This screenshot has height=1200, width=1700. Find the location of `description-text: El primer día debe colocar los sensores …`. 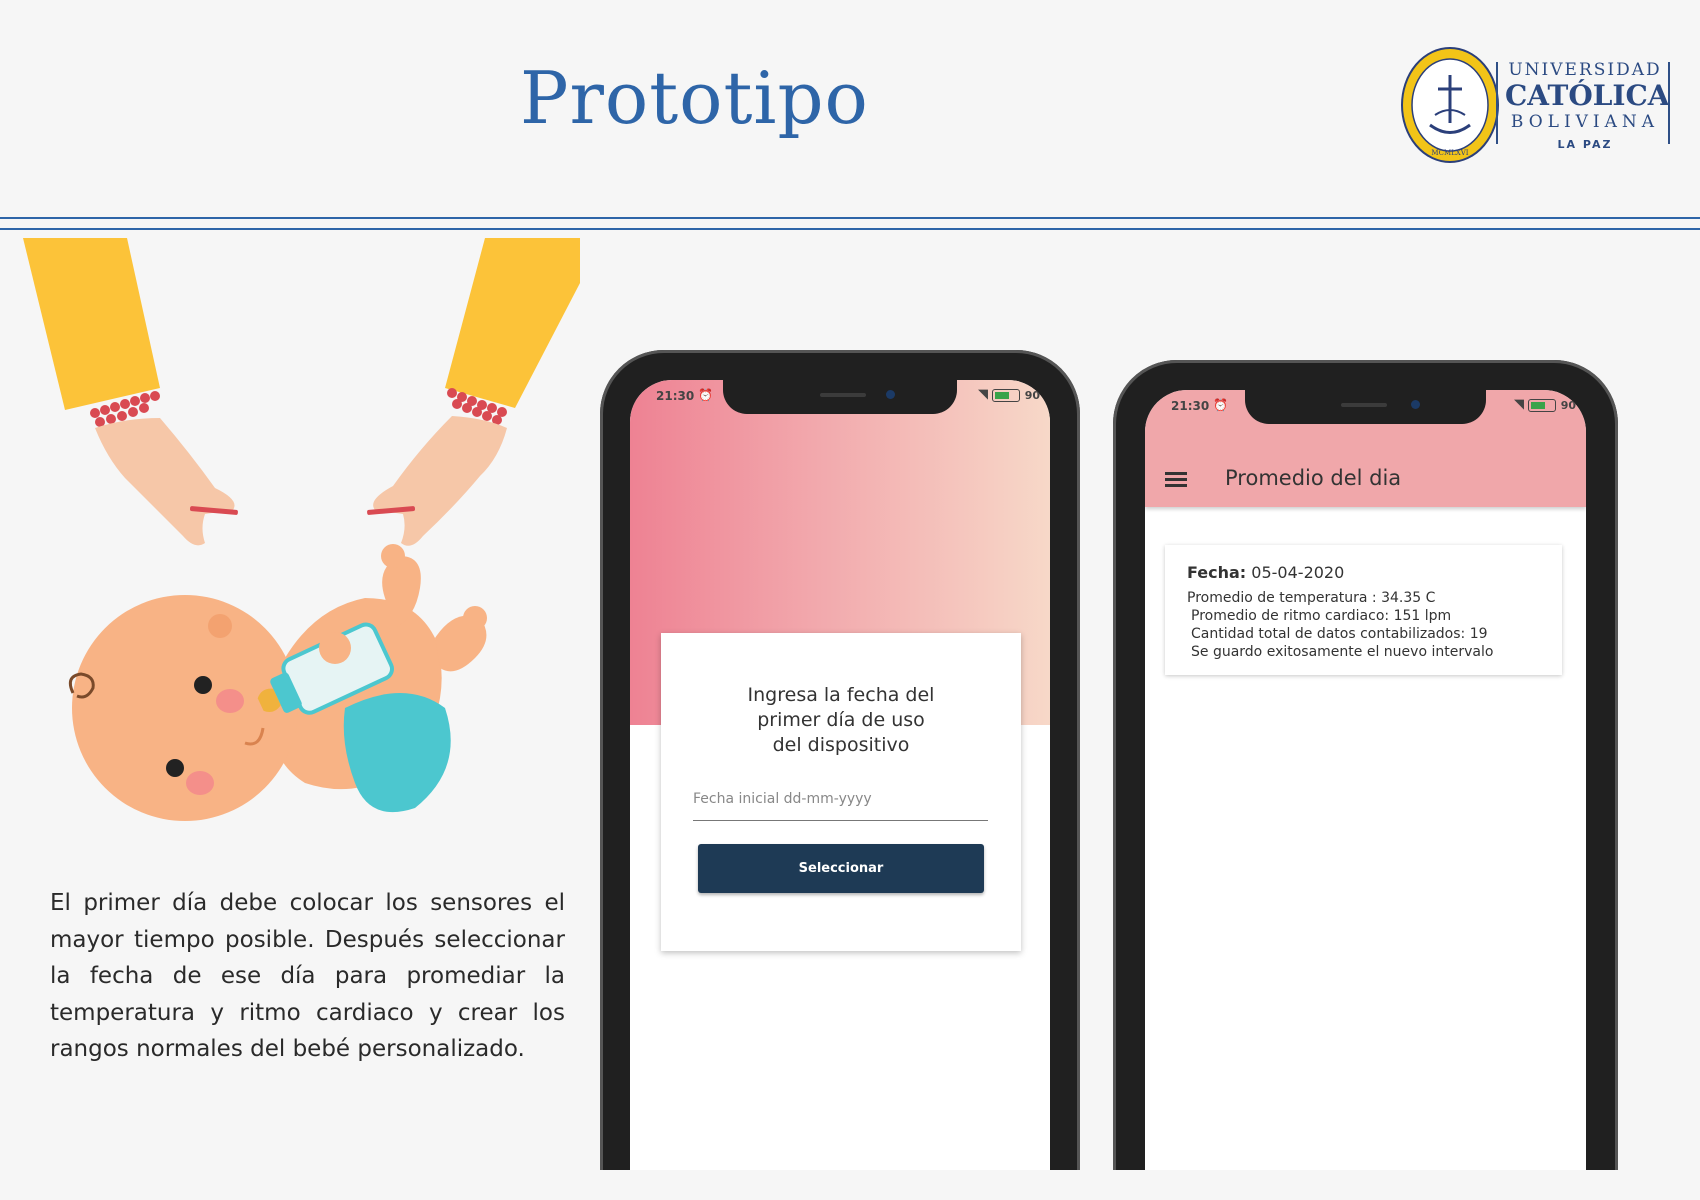

description-text: El primer día debe colocar los sensores … is located at coordinates (307, 976).